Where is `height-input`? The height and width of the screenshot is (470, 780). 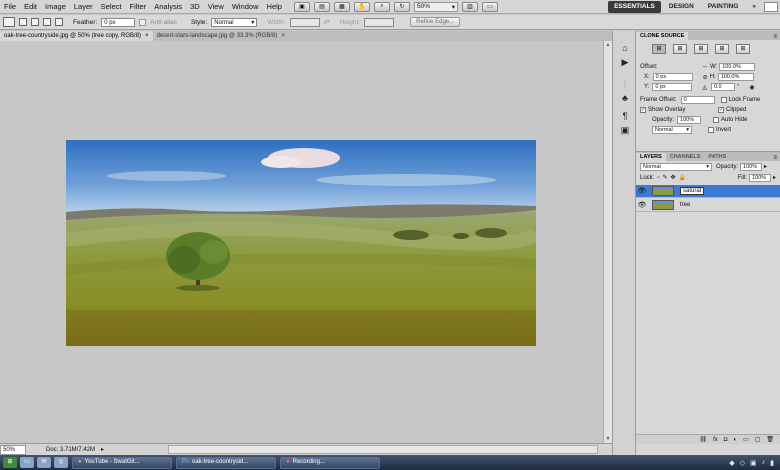 height-input is located at coordinates (379, 22).